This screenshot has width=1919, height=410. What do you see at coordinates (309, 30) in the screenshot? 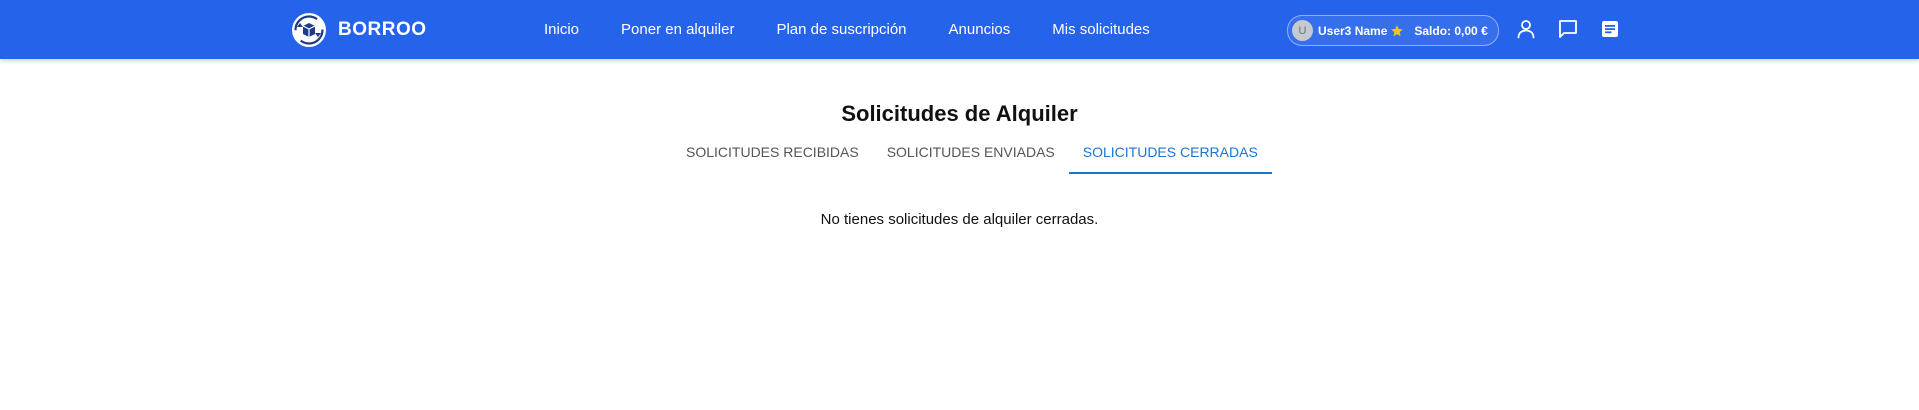
I see `borroo-logo-icon` at bounding box center [309, 30].